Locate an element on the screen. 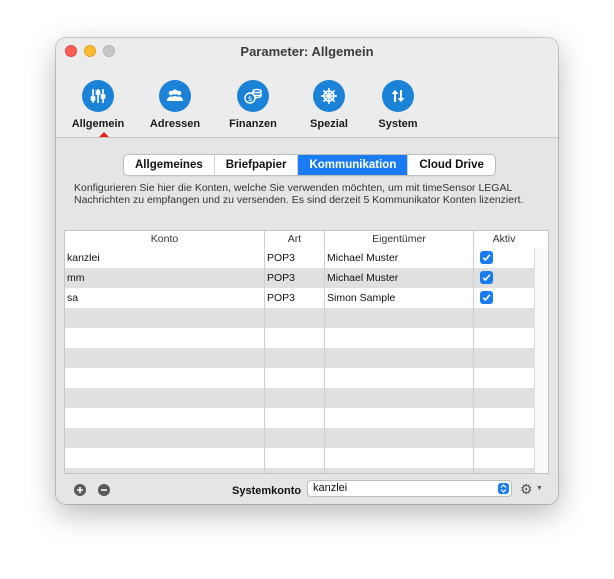 Image resolution: width=614 pixels, height=579 pixels. table-header: Konto Art Eigentümer Aktiv is located at coordinates (306, 240).